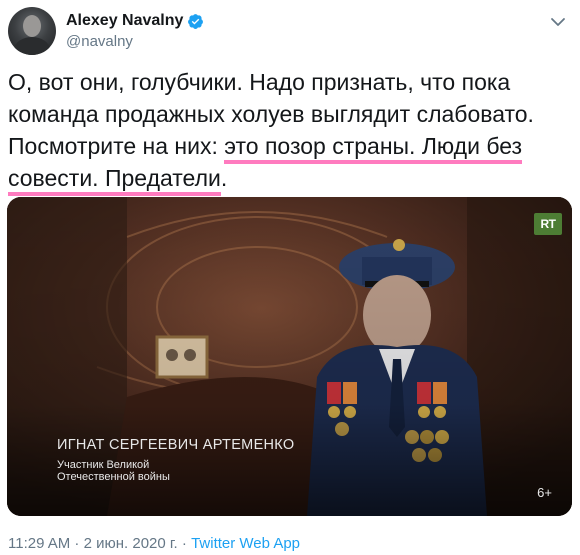 This screenshot has height=555, width=580. Describe the element at coordinates (224, 178) in the screenshot. I see `tweet-text-end: .` at that location.